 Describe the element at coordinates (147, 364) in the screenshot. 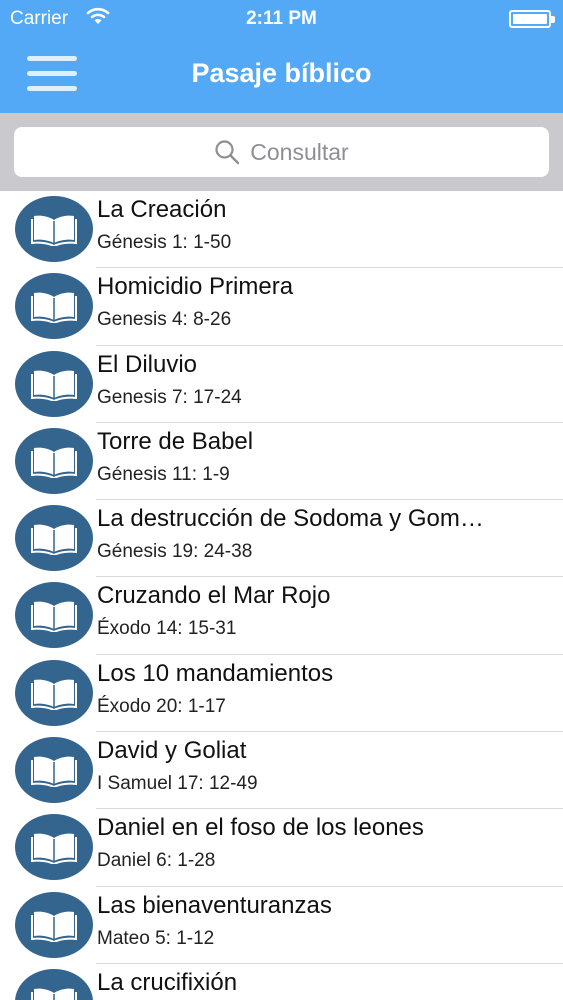

I see `passage-title: El Diluvio` at that location.